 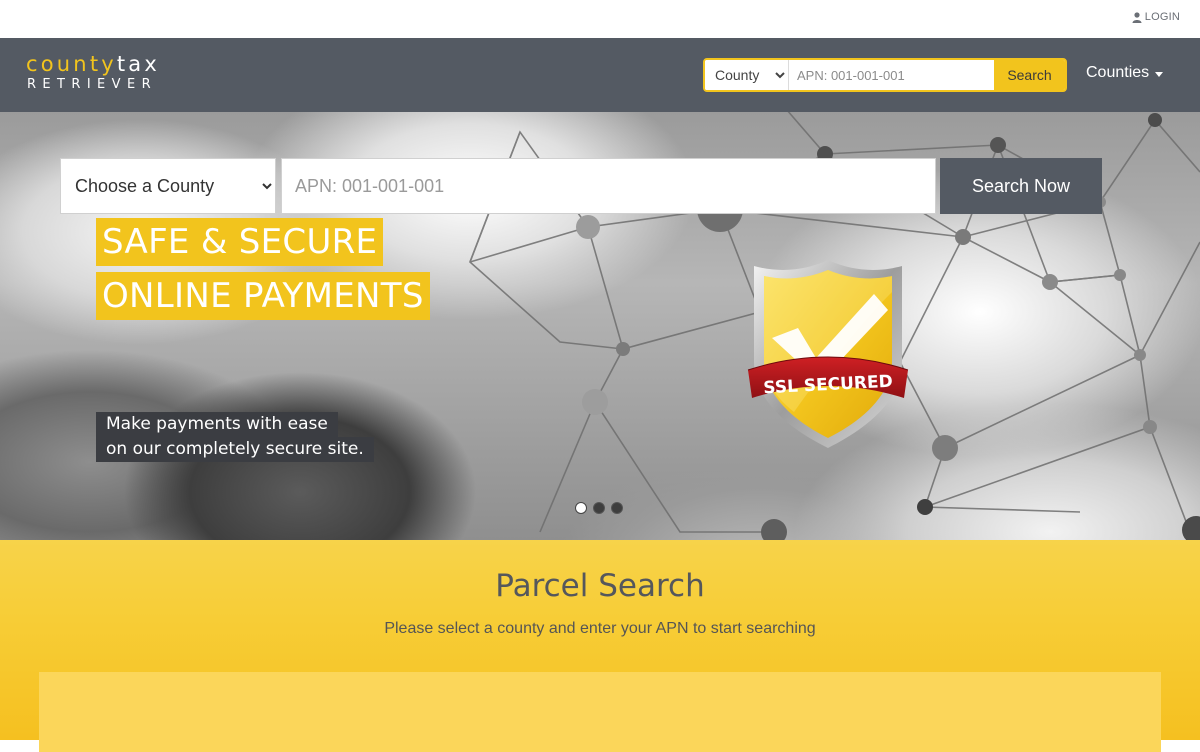 I want to click on hero-subtext-line2: on our completely secure site., so click(x=235, y=449).